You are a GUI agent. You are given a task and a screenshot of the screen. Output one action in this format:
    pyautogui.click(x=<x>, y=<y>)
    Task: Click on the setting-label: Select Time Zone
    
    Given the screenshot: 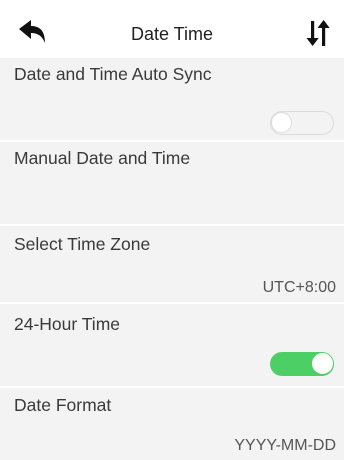 What is the action you would take?
    pyautogui.click(x=82, y=244)
    